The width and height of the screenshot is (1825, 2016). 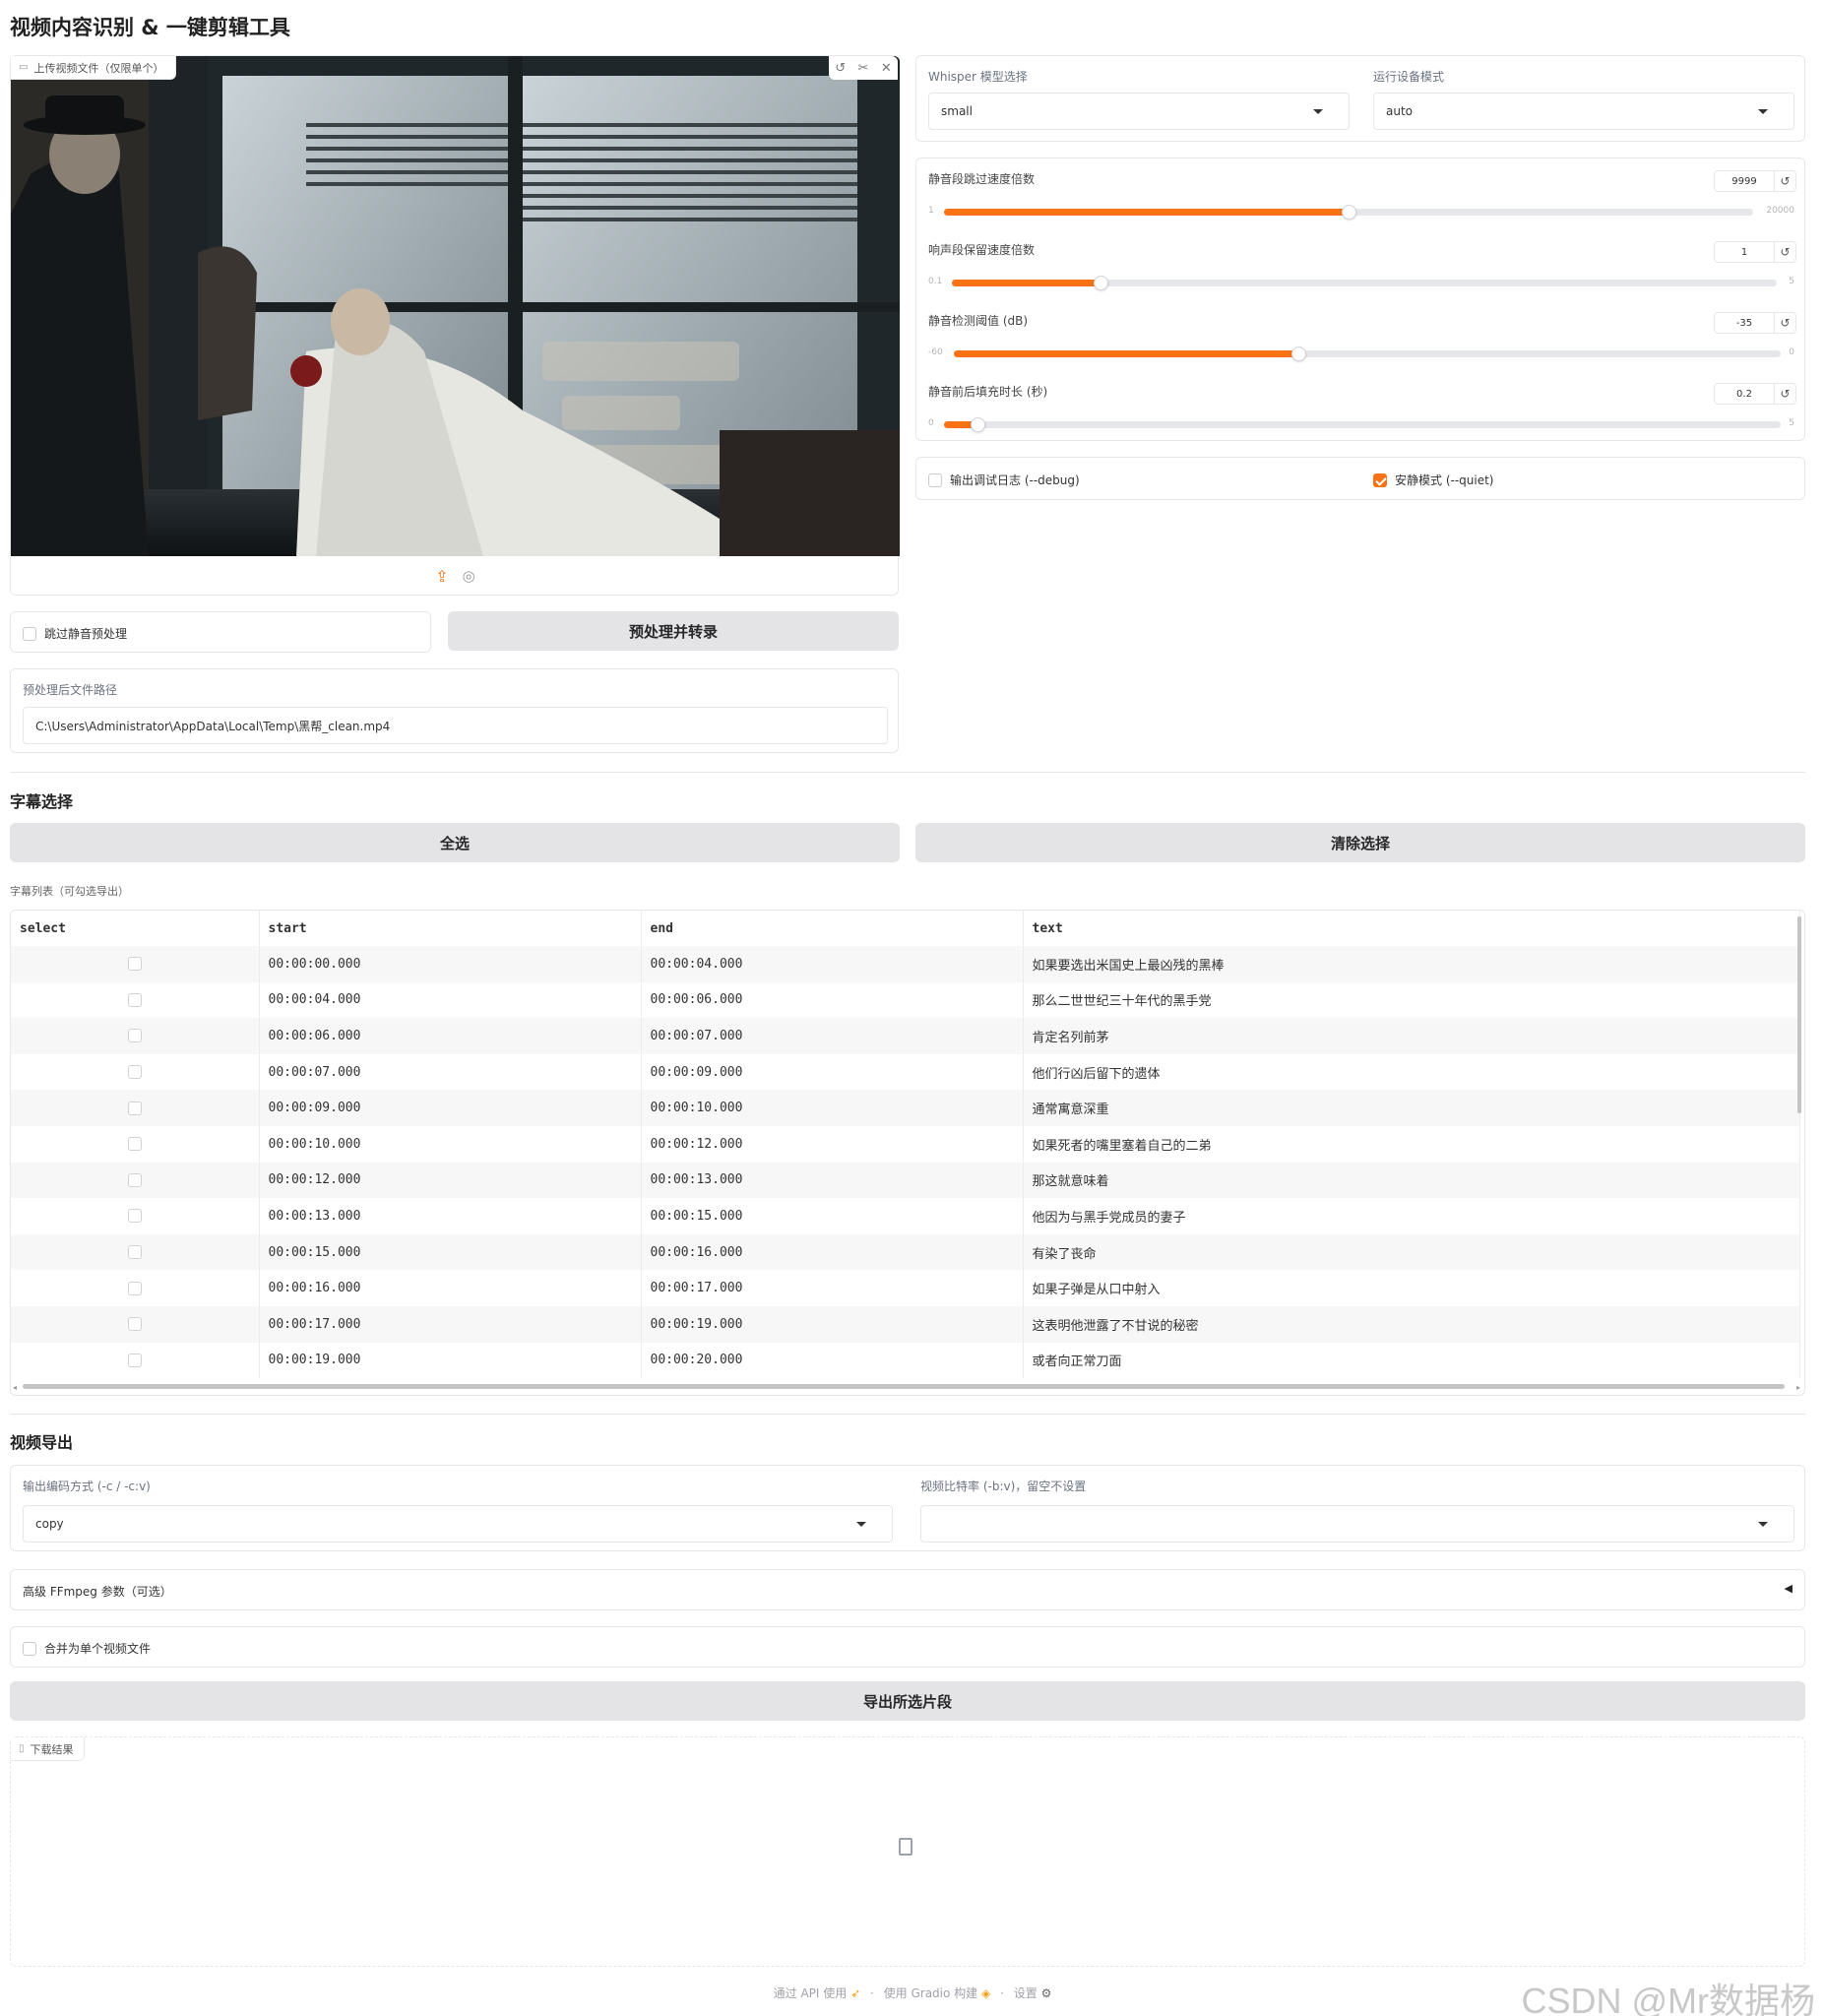 I want to click on column-header: start, so click(x=451, y=928).